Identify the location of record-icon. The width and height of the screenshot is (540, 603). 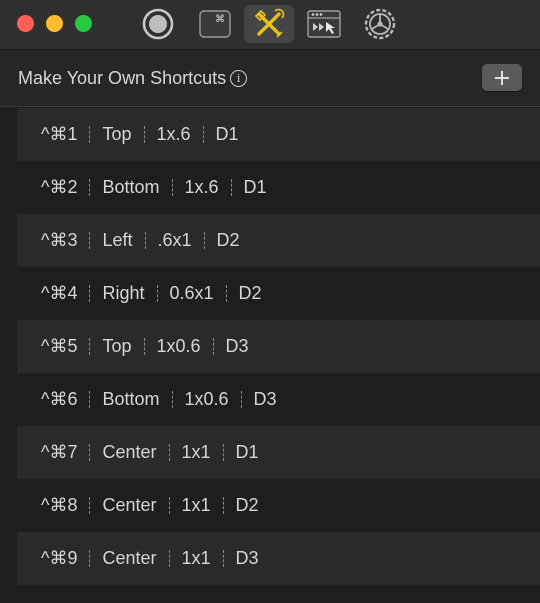
(158, 24).